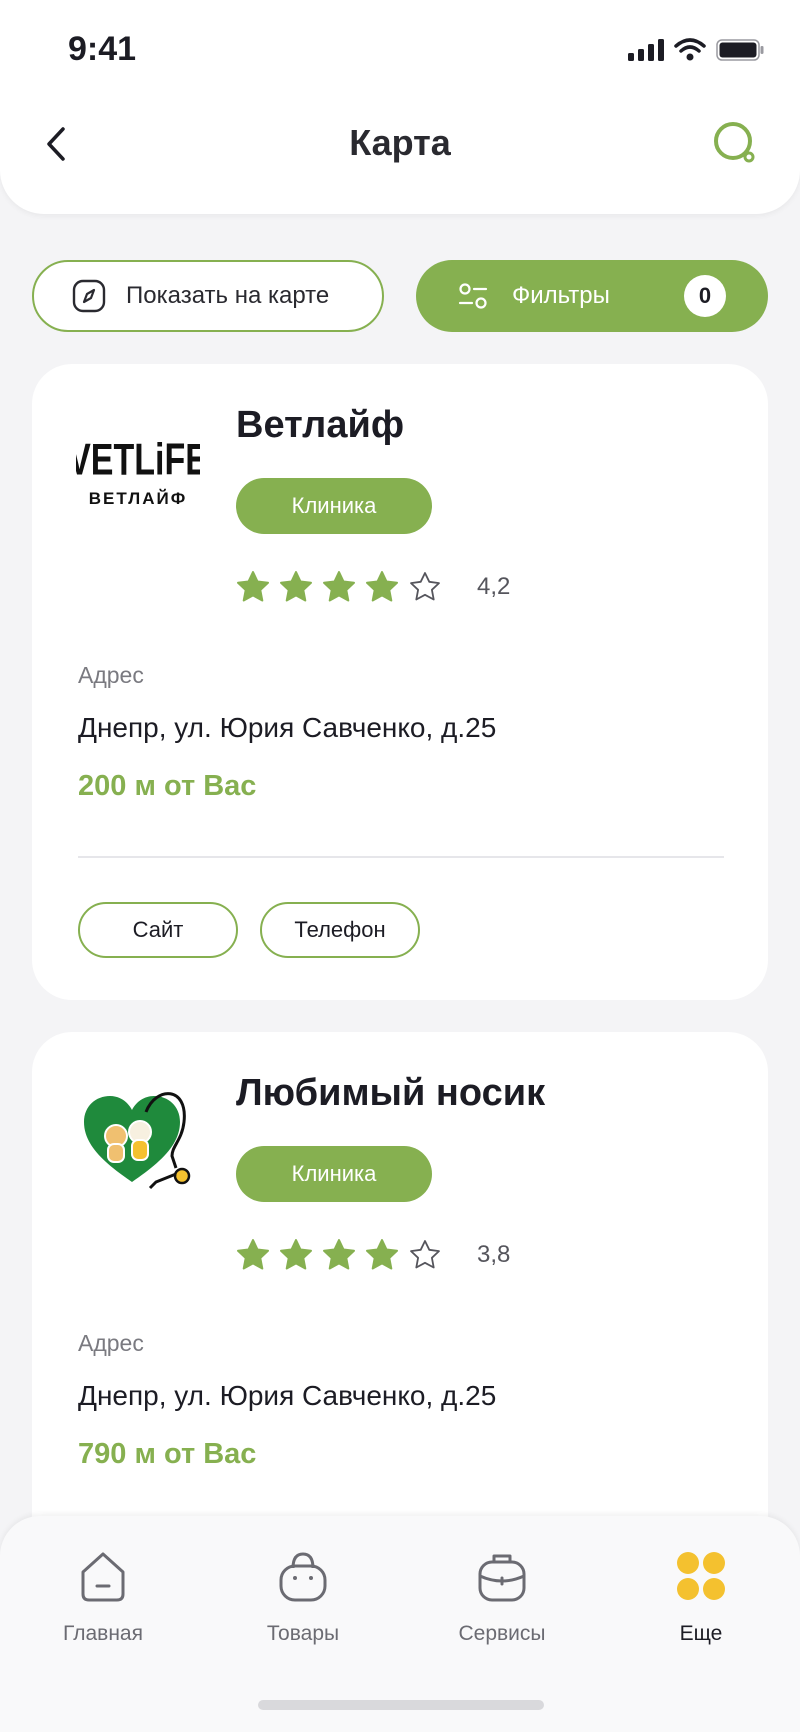 The image size is (800, 1732). I want to click on nav-item-products: Товары, so click(303, 1596).